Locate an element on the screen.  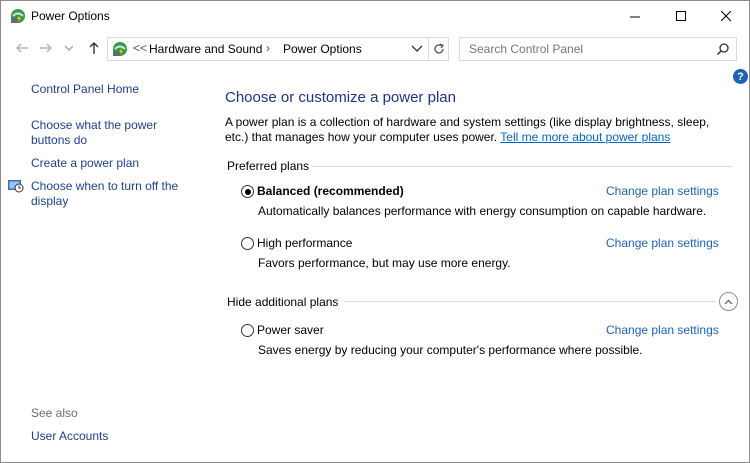
breadcrumb-overflow: << is located at coordinates (140, 48).